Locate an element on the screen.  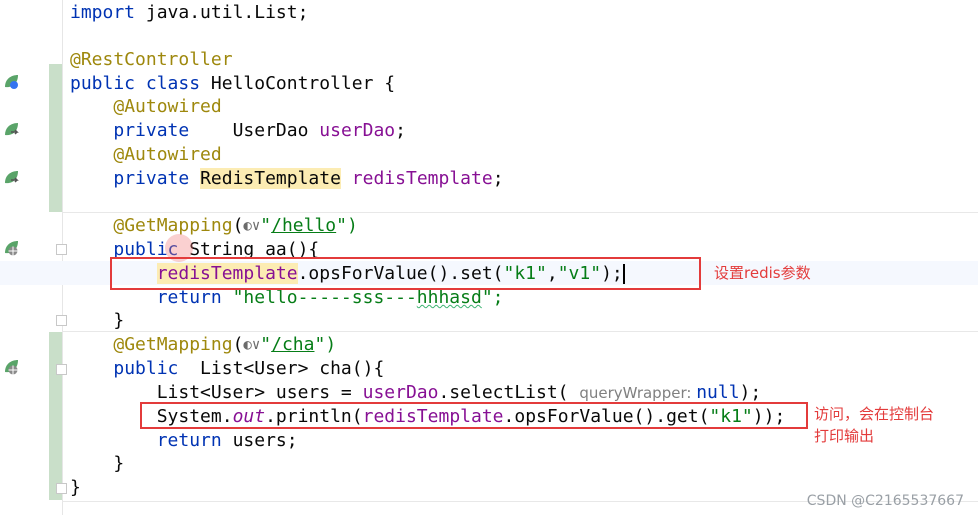
code-line: public class HelloController { is located at coordinates (232, 84).